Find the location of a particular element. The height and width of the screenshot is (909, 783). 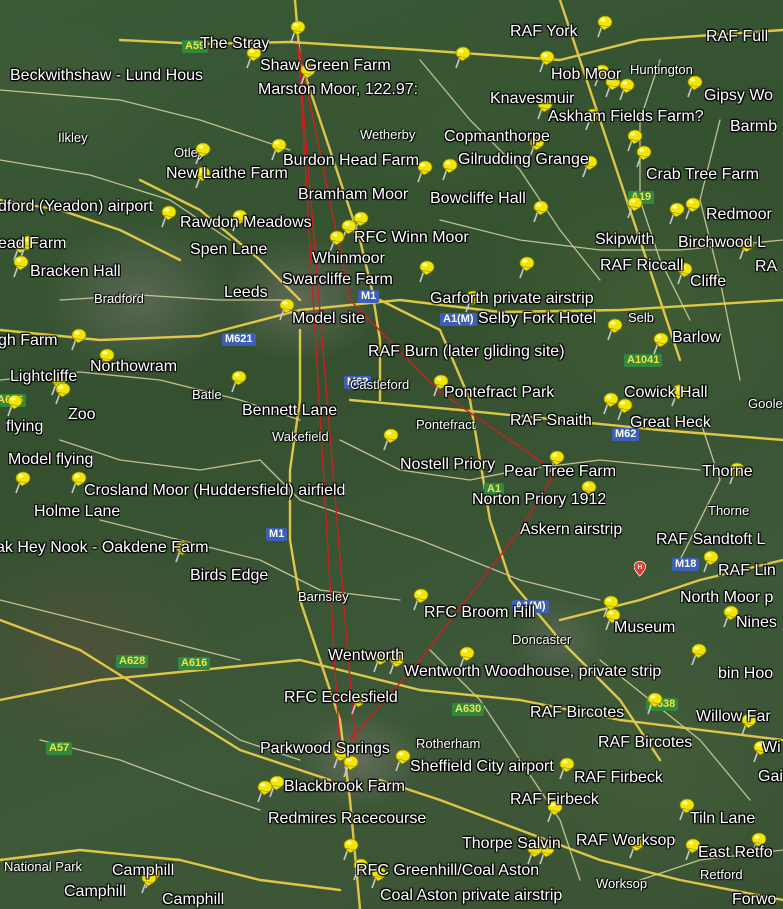

placemark-label: Rawdon Meadows is located at coordinates (246, 223).